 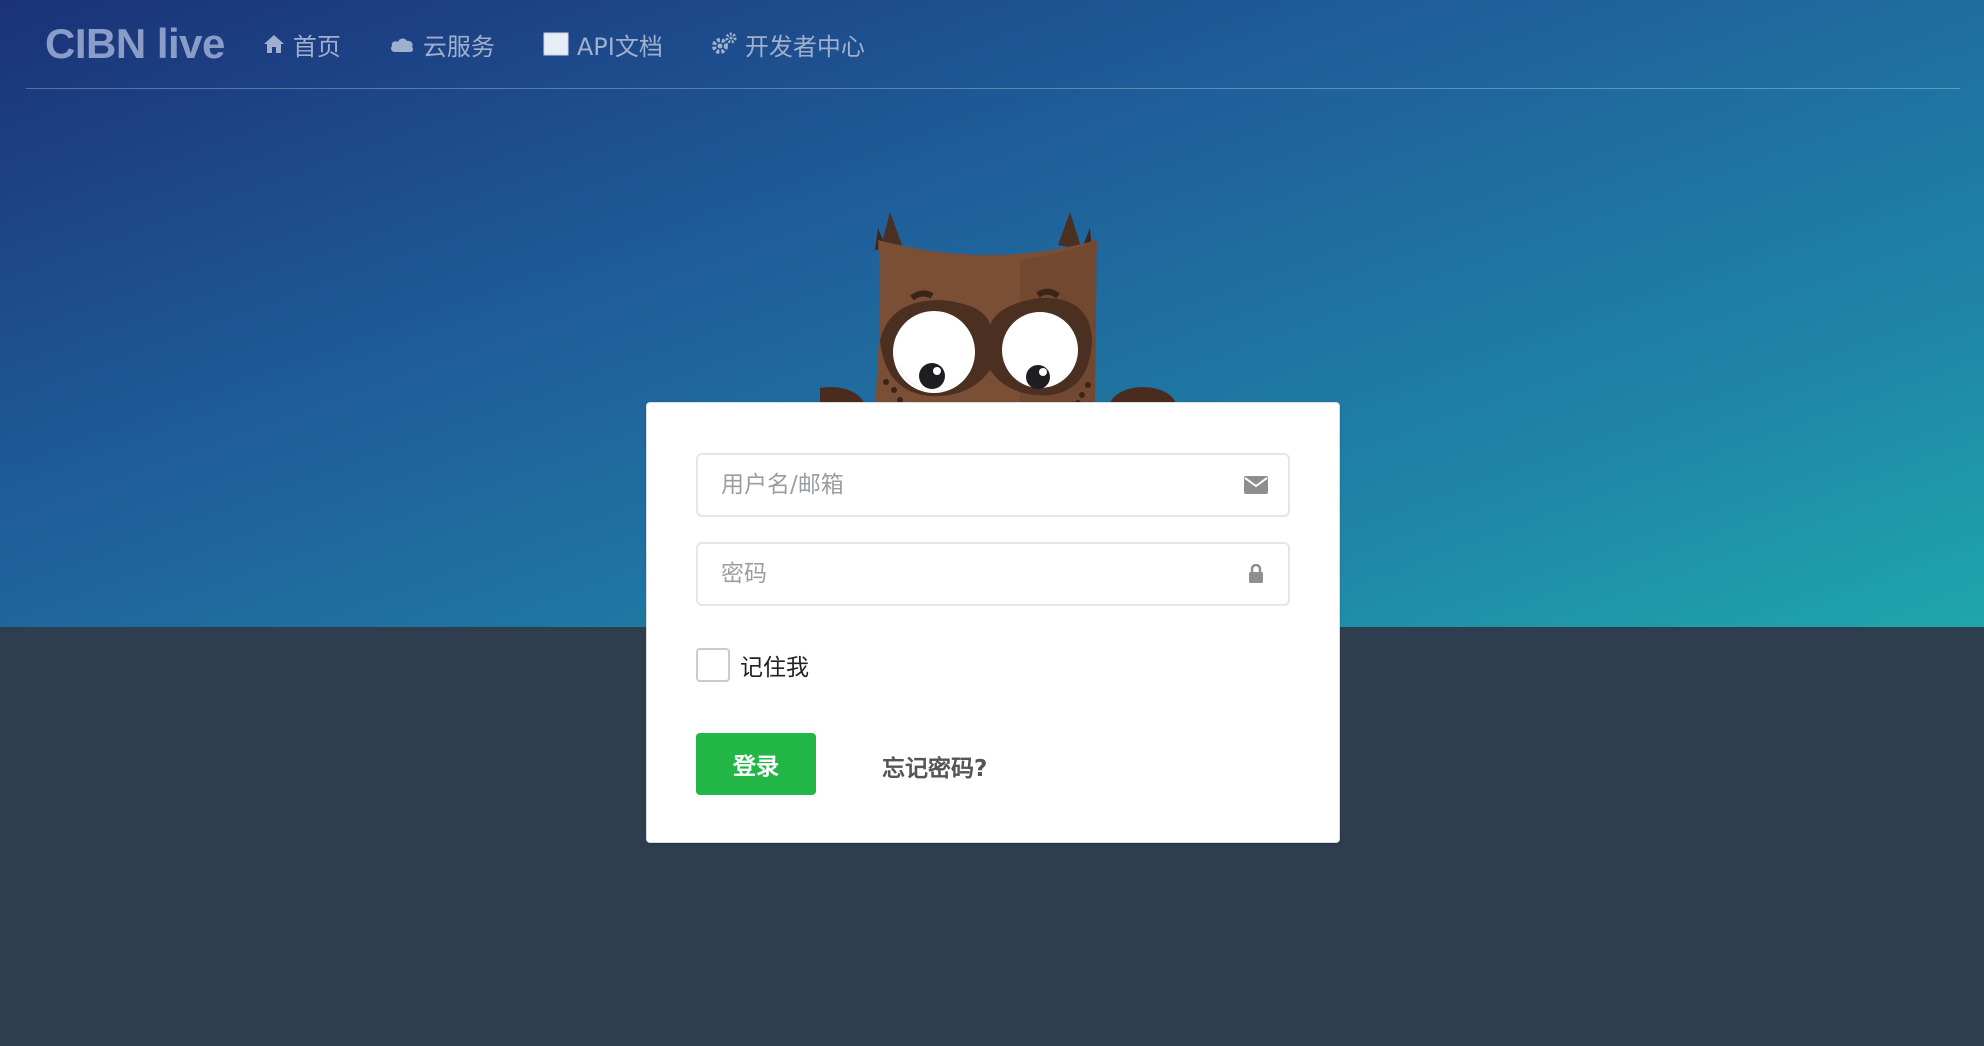 I want to click on lock-icon, so click(x=1256, y=574).